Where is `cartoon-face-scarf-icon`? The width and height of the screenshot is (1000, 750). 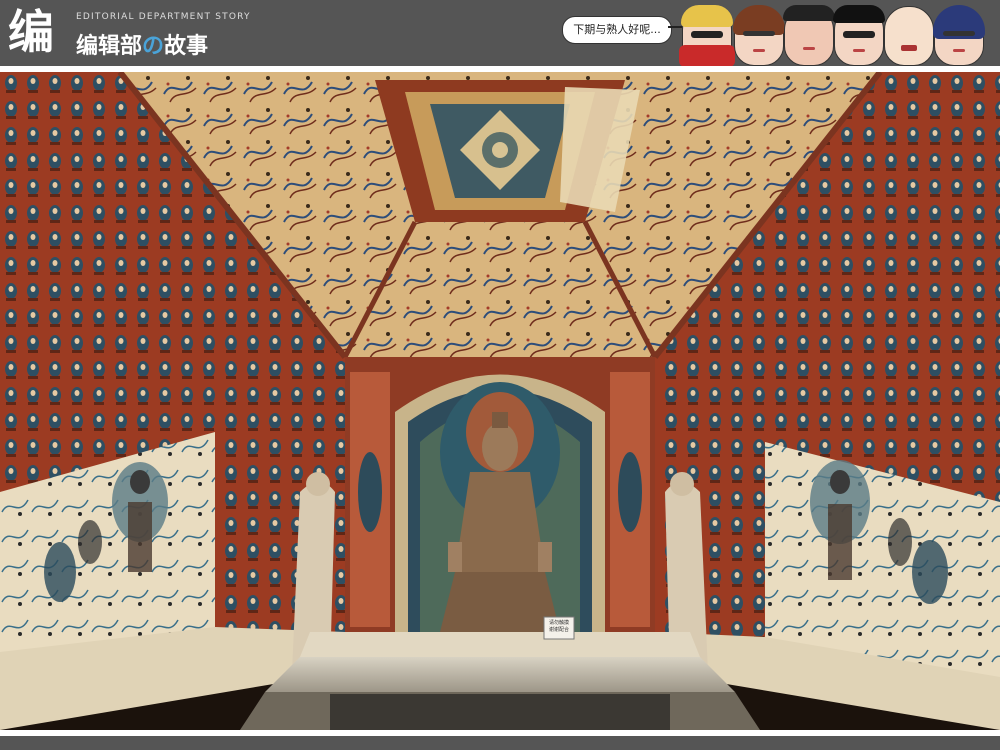
cartoon-face-scarf-icon is located at coordinates (707, 36).